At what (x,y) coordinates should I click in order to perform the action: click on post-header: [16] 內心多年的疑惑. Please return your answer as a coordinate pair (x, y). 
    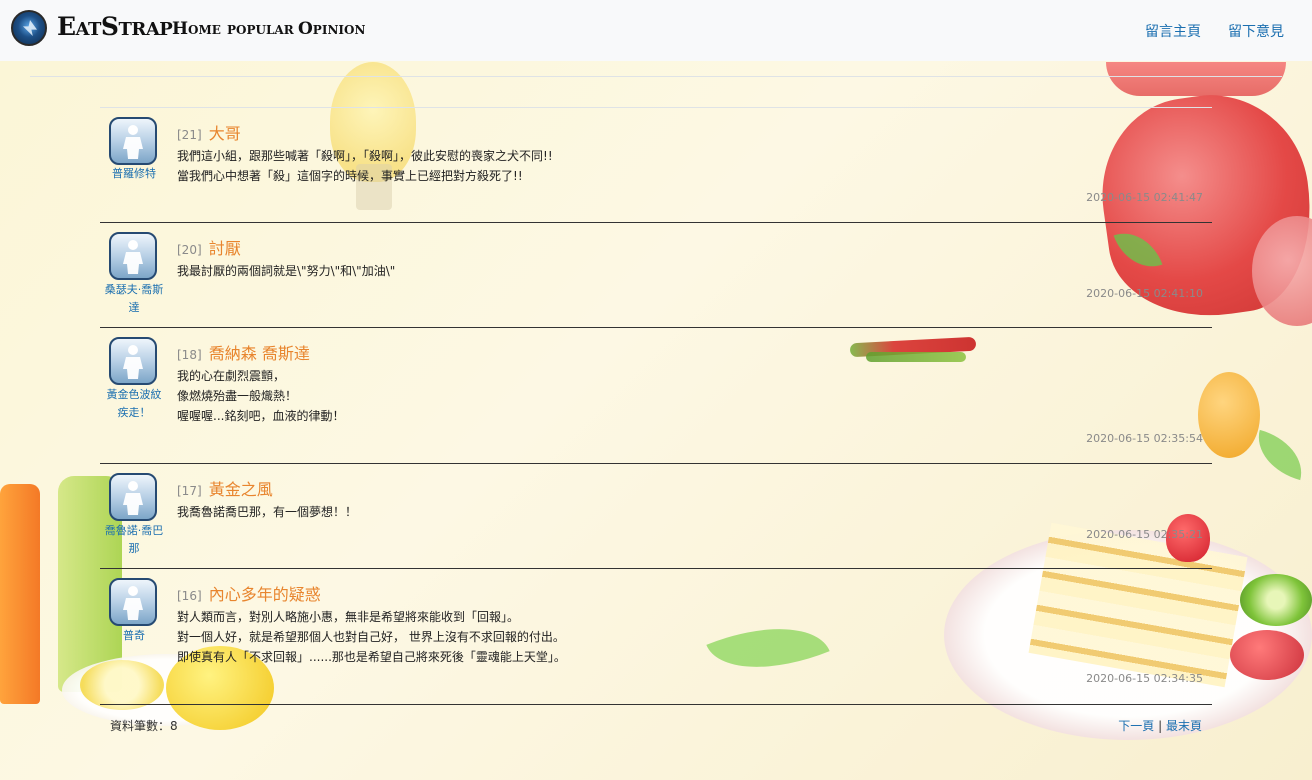
    Looking at the image, I should click on (249, 593).